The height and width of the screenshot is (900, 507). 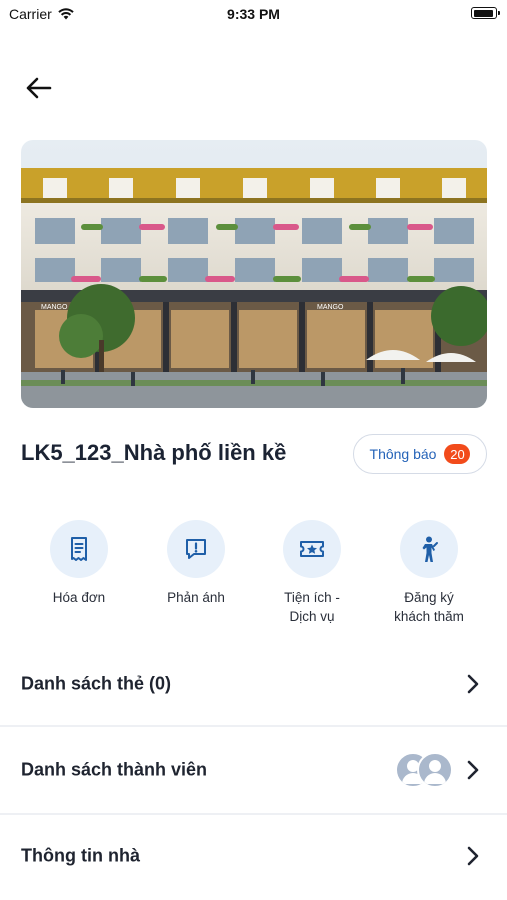 I want to click on receipt-icon, so click(x=79, y=549).